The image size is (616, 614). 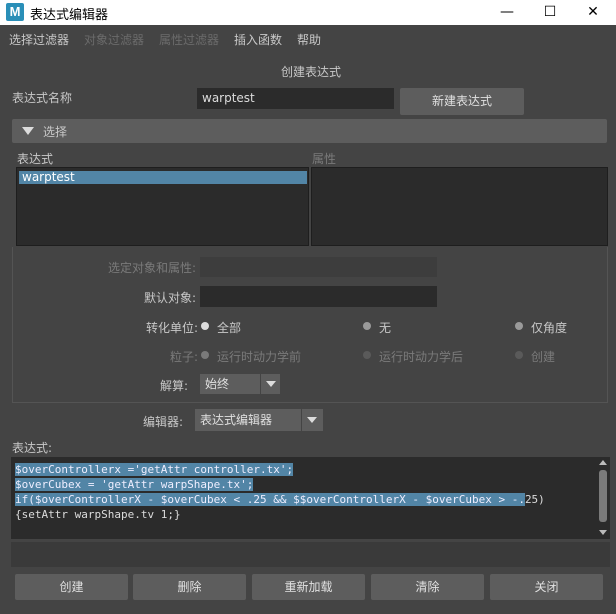 What do you see at coordinates (42, 98) in the screenshot?
I see `expression-name-label: 表达式名称` at bounding box center [42, 98].